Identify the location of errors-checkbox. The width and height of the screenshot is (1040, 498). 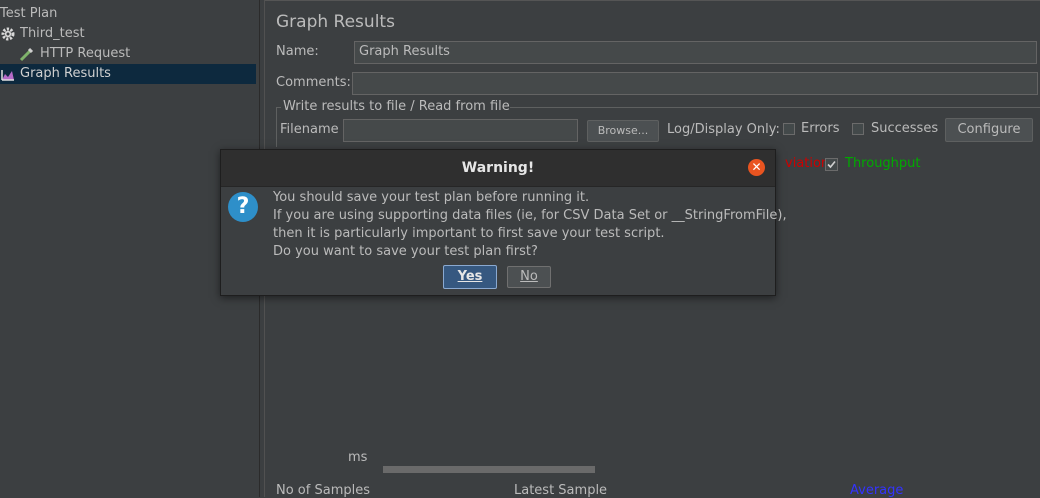
(789, 129).